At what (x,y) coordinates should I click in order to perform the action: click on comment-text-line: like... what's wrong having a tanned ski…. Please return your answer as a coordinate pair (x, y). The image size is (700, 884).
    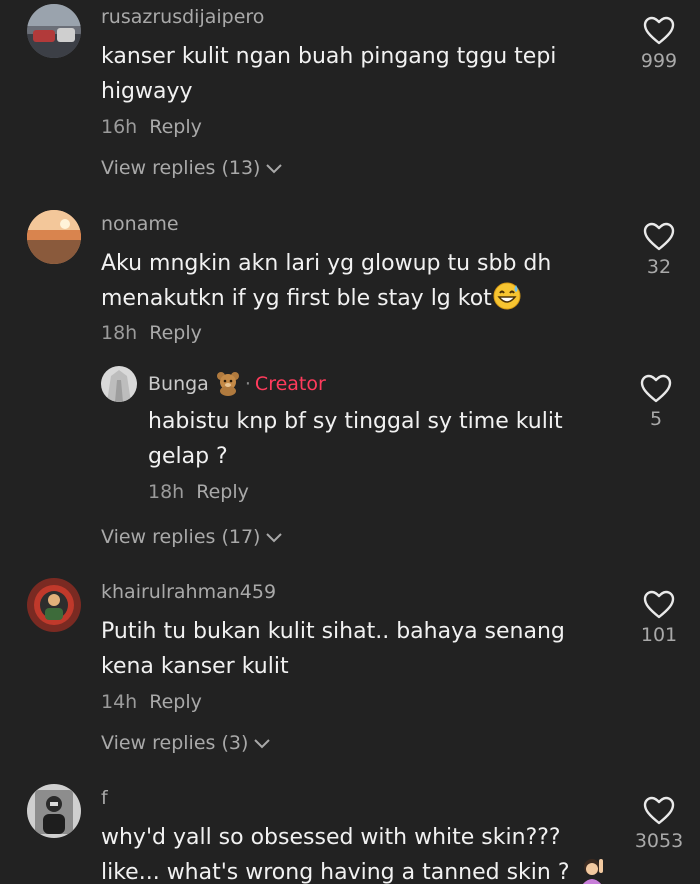
    Looking at the image, I should click on (354, 869).